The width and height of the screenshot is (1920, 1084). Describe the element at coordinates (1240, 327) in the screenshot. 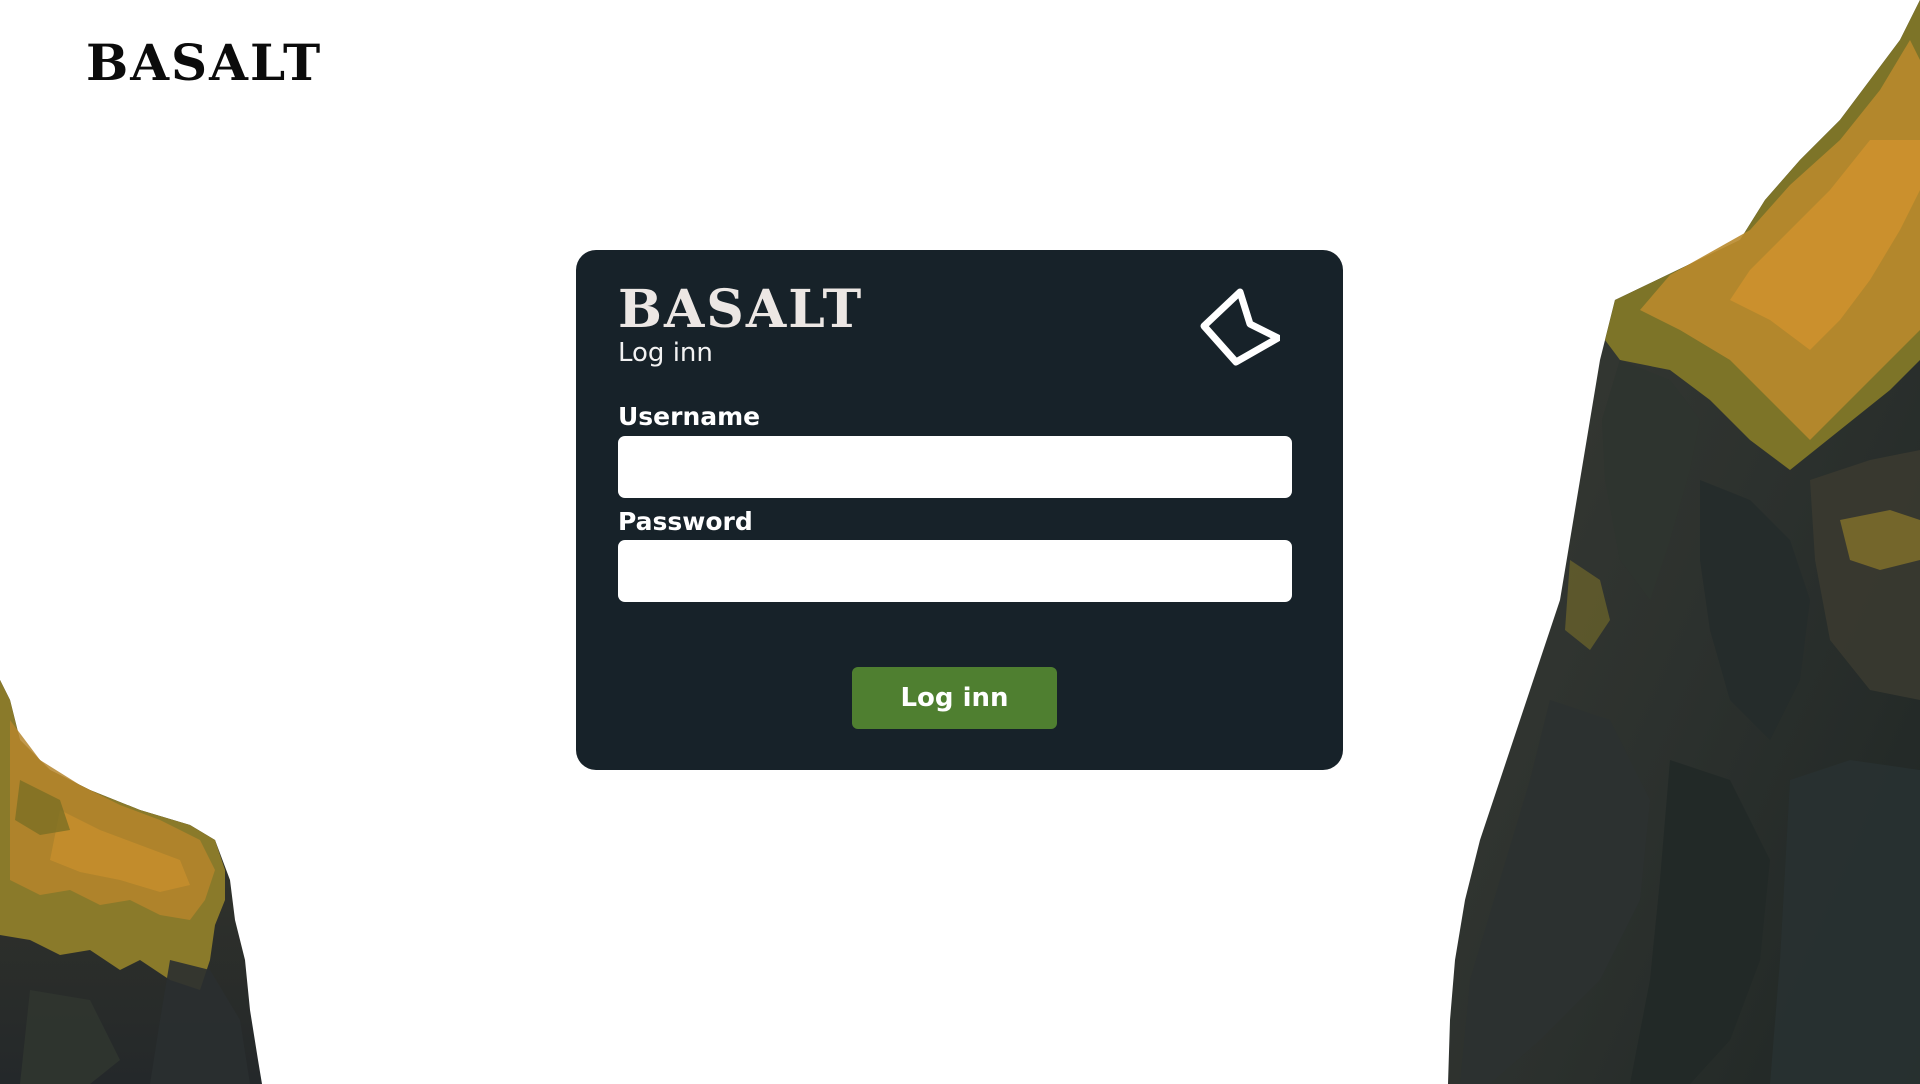

I see `basalt-logo-icon` at that location.